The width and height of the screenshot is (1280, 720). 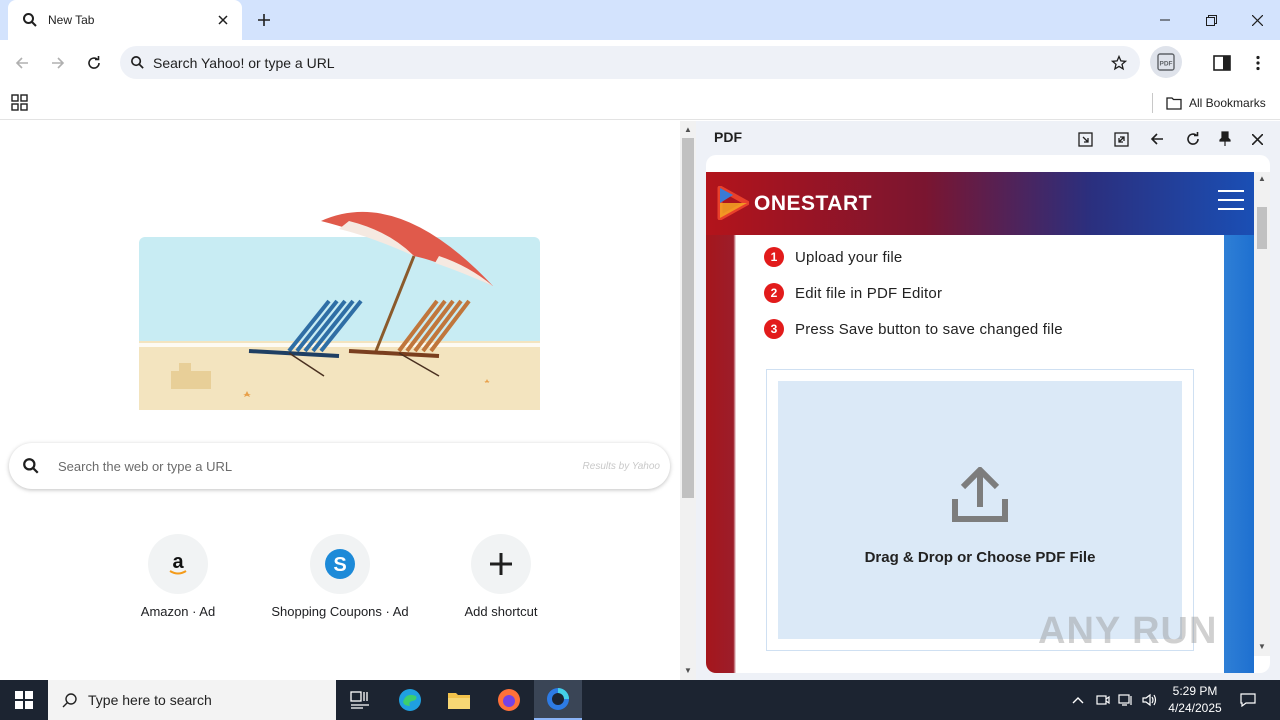 I want to click on notifications-icon, so click(x=1248, y=700).